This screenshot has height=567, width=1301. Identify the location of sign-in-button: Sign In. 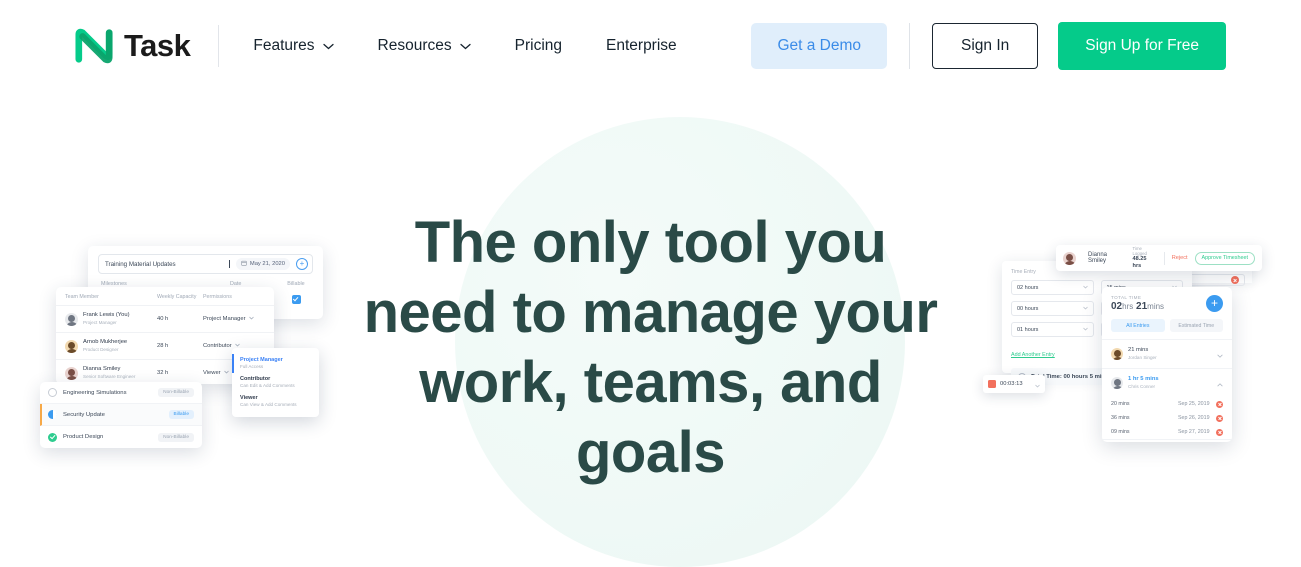
(985, 46).